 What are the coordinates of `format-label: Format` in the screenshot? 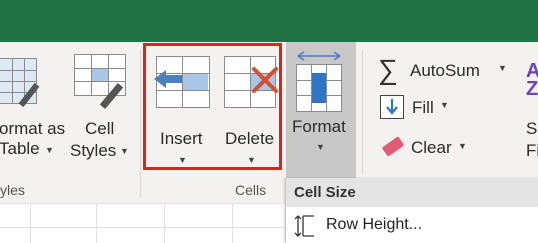 It's located at (319, 126).